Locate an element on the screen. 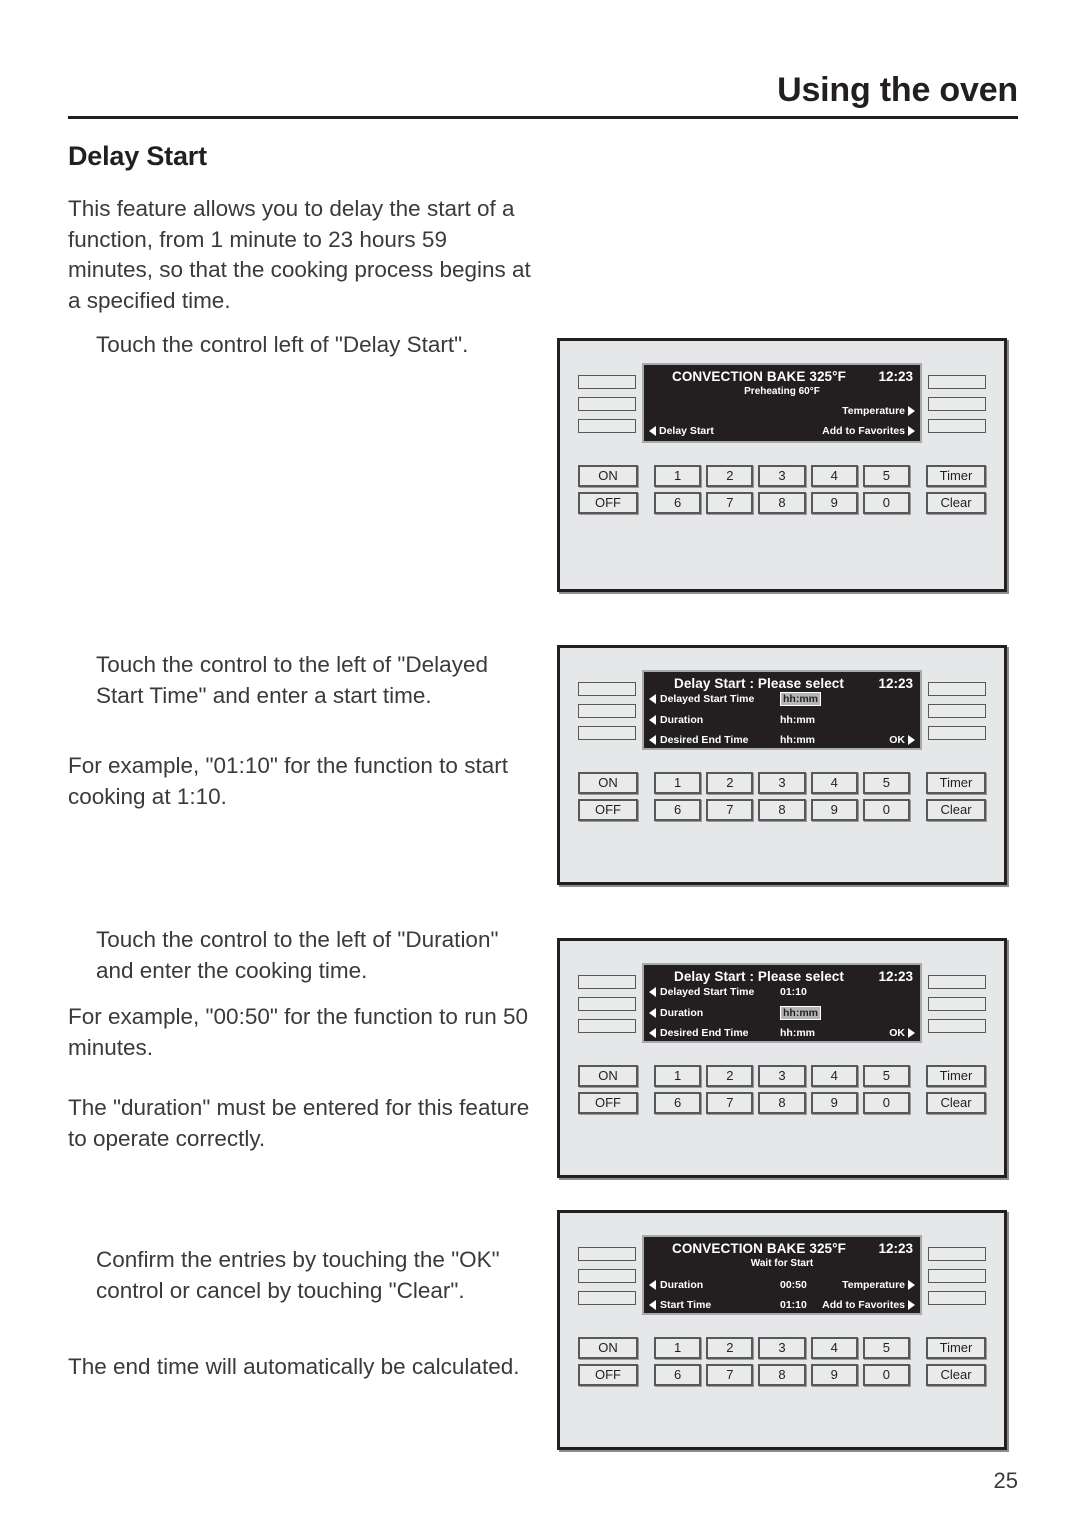 This screenshot has width=1080, height=1528. lcd-row-duration: Duration 00:50 Temperature is located at coordinates (782, 1285).